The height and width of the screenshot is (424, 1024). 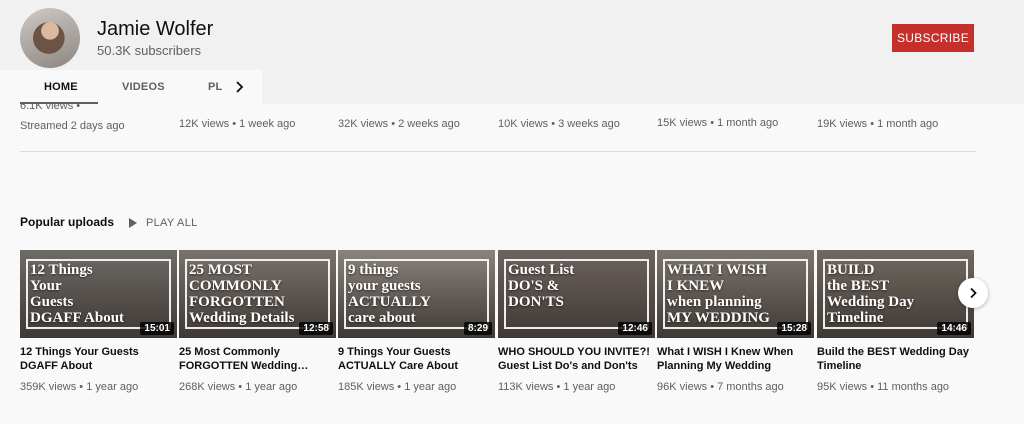 What do you see at coordinates (50, 38) in the screenshot?
I see `channel-avatar` at bounding box center [50, 38].